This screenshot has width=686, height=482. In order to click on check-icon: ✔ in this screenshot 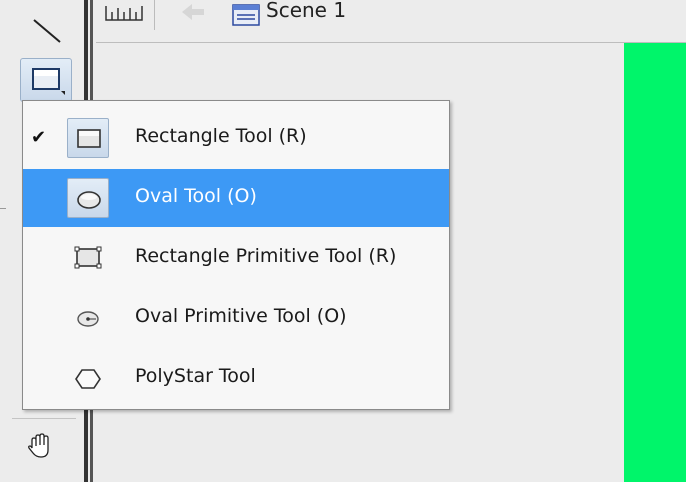, I will do `click(39, 137)`.